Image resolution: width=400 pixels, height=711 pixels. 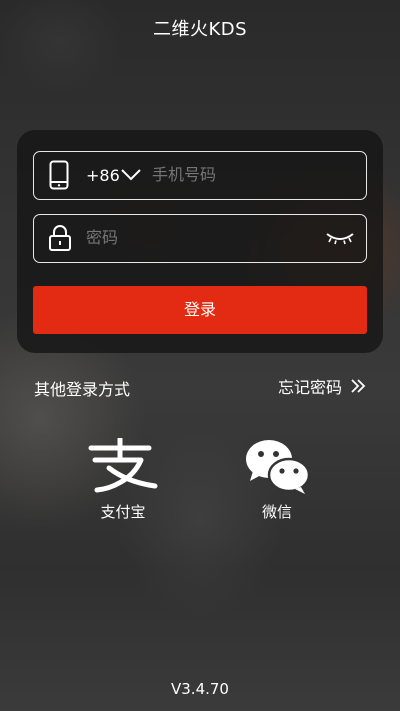 I want to click on alipay-login-button: 支付宝, so click(x=123, y=478).